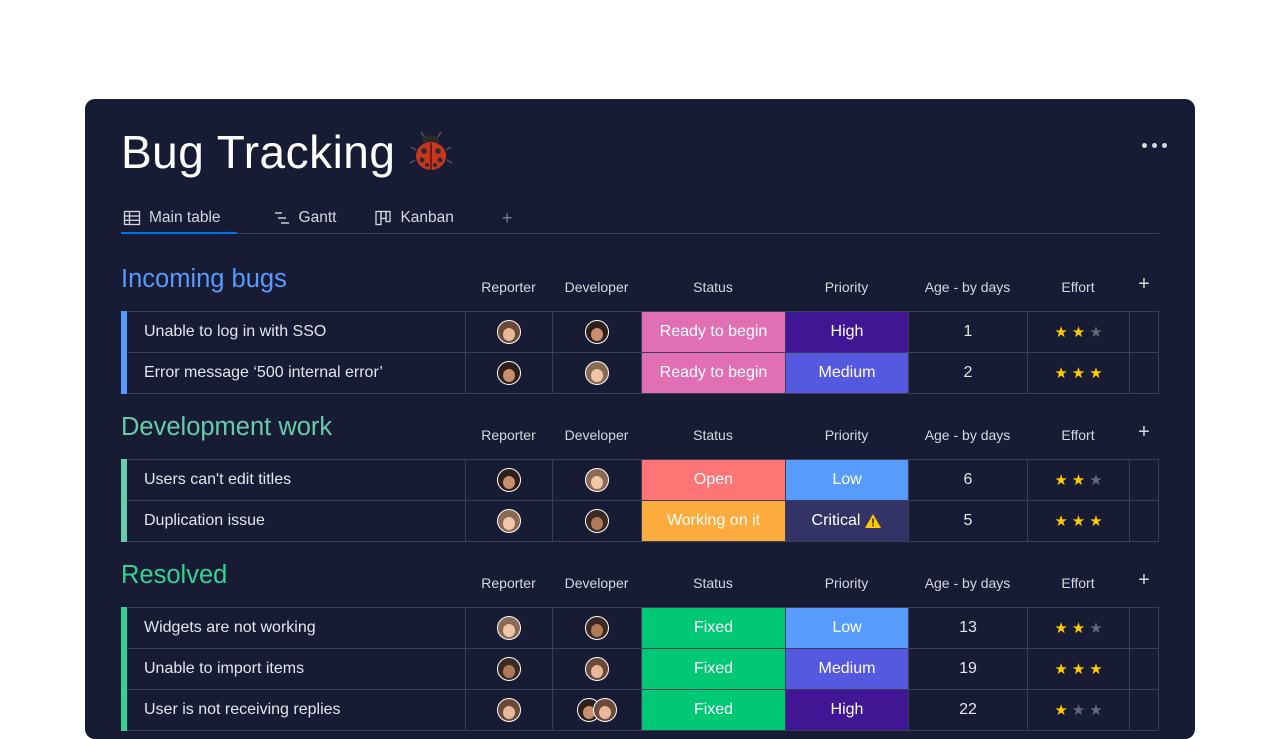  I want to click on item-name: User is not receiving replies, so click(296, 710).